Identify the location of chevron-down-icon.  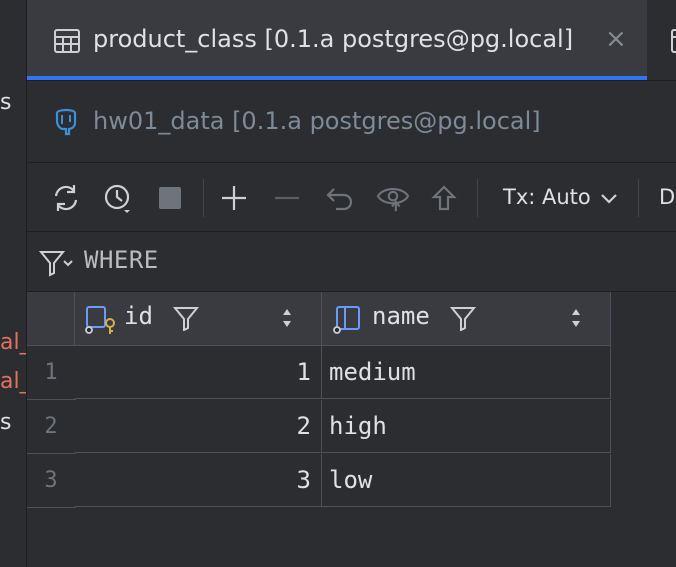
(609, 200).